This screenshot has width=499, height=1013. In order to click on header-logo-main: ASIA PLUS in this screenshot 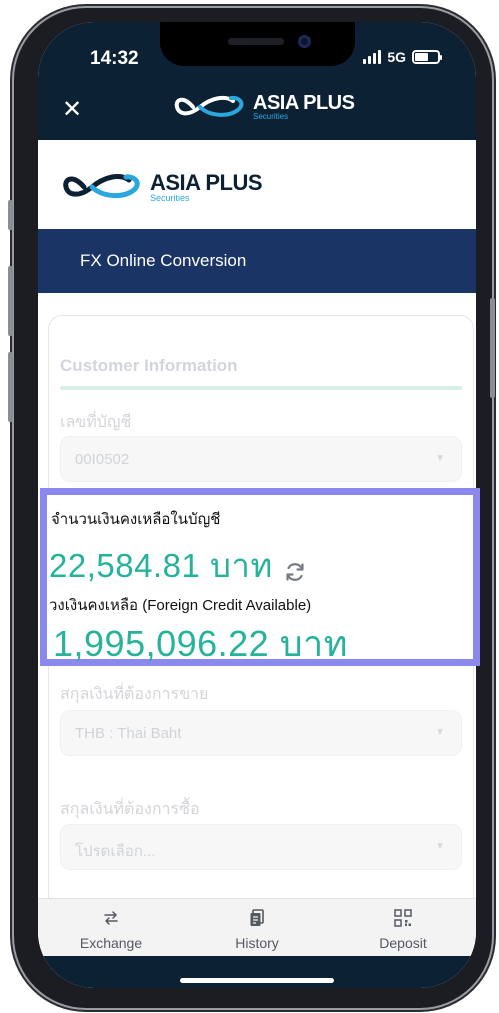, I will do `click(206, 182)`.